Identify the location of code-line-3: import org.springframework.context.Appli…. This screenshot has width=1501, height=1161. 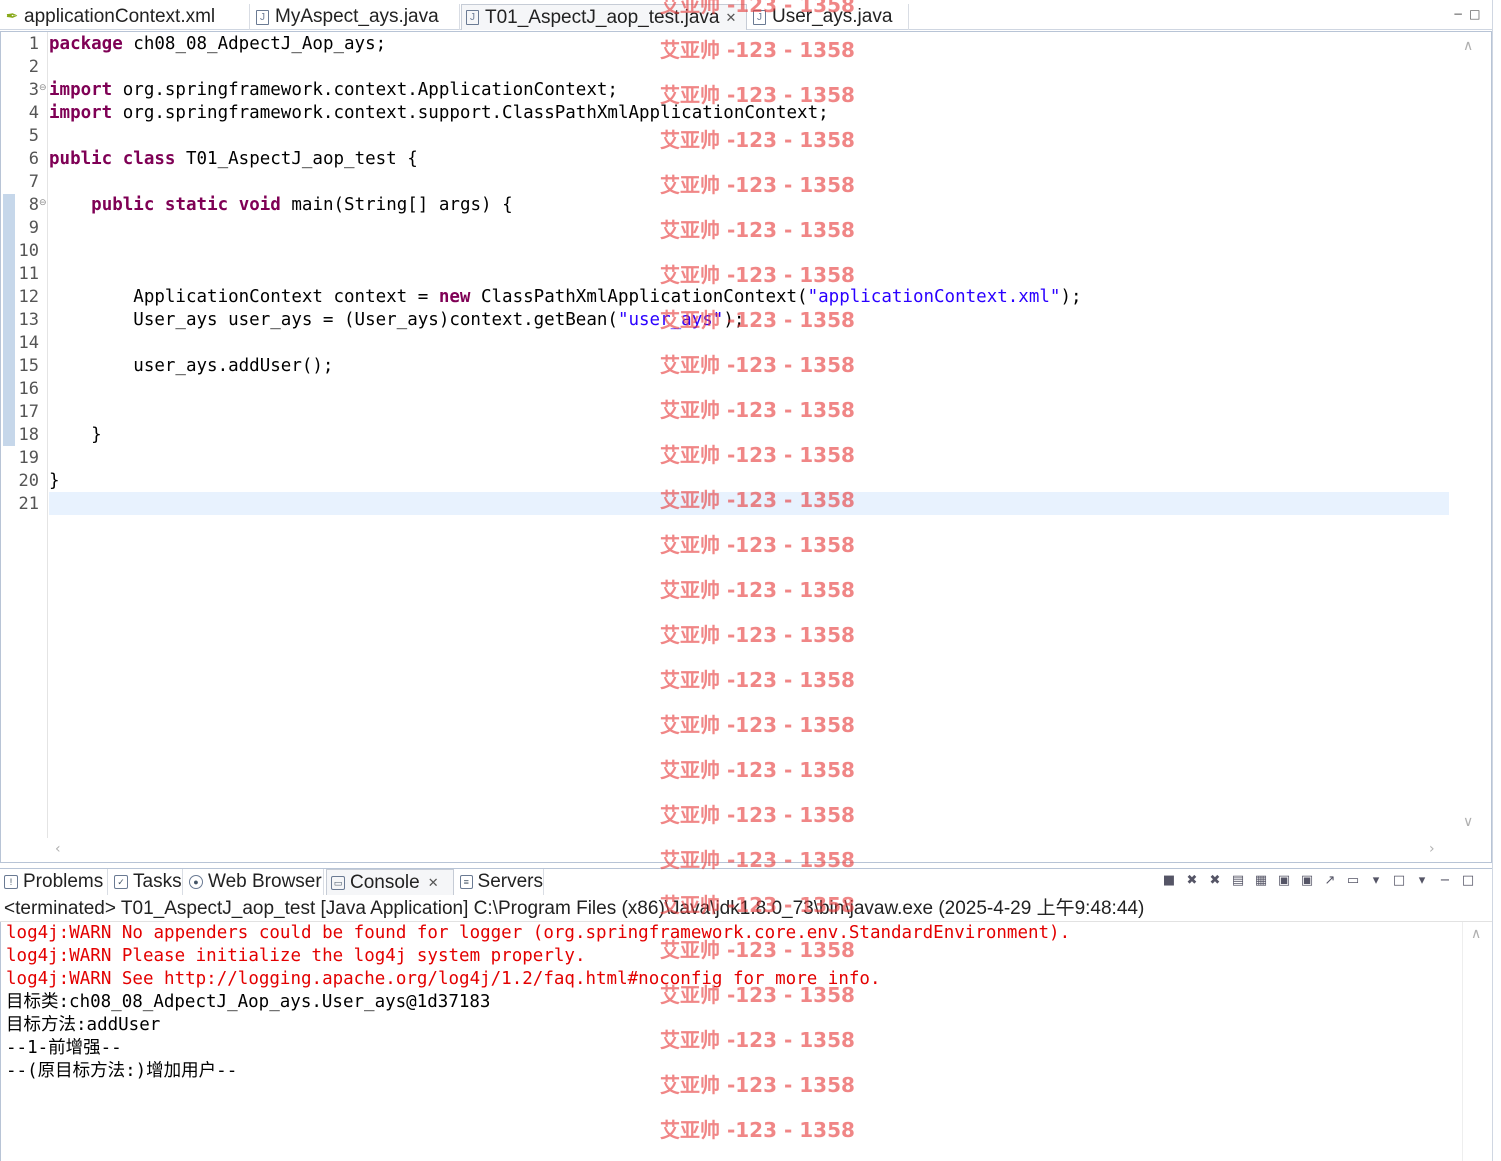
(333, 90).